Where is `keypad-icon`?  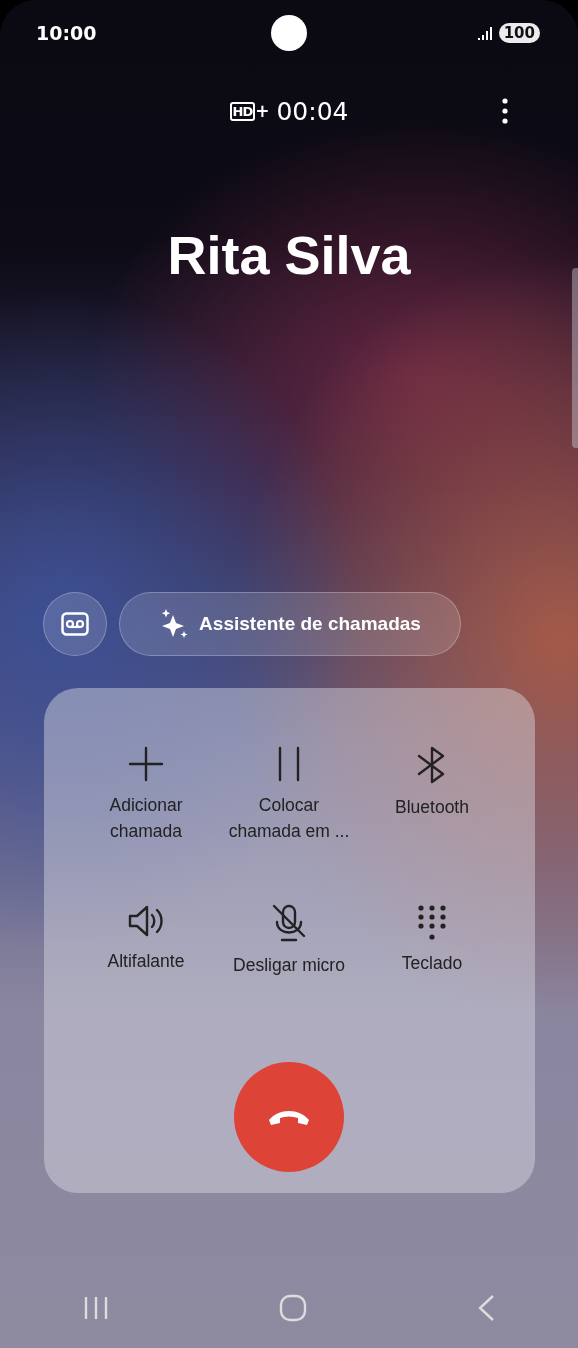
keypad-icon is located at coordinates (432, 922).